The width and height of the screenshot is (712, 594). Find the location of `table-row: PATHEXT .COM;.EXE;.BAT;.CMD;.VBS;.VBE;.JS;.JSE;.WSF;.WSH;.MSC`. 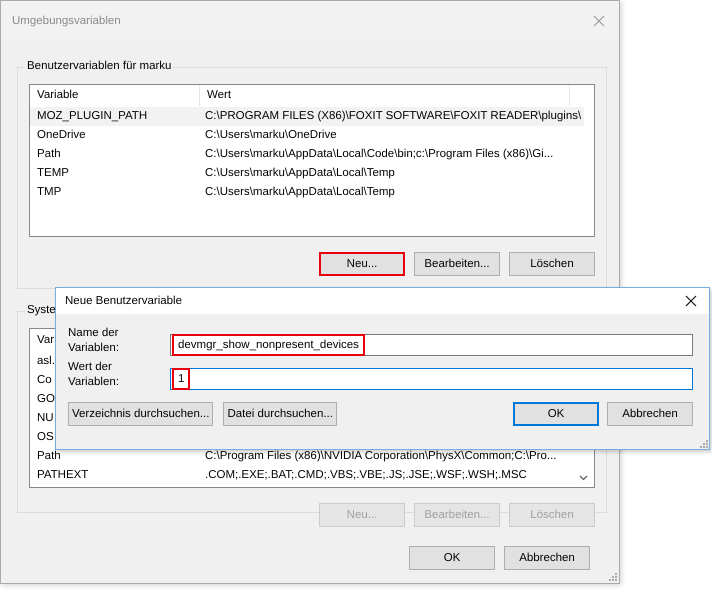

table-row: PATHEXT .COM;.EXE;.BAT;.CMD;.VBS;.VBE;.JS;.JSE;.WSF;.WSH;.MSC is located at coordinates (307, 475).